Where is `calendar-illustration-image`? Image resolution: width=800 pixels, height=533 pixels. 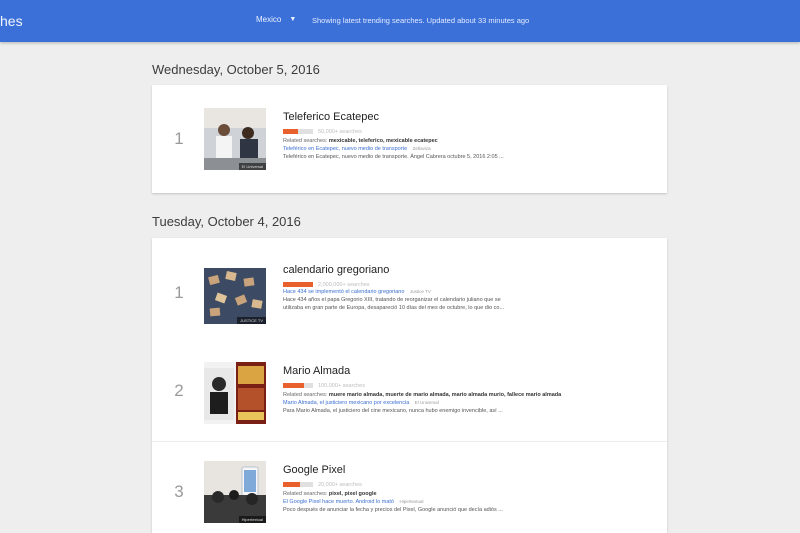 calendar-illustration-image is located at coordinates (235, 296).